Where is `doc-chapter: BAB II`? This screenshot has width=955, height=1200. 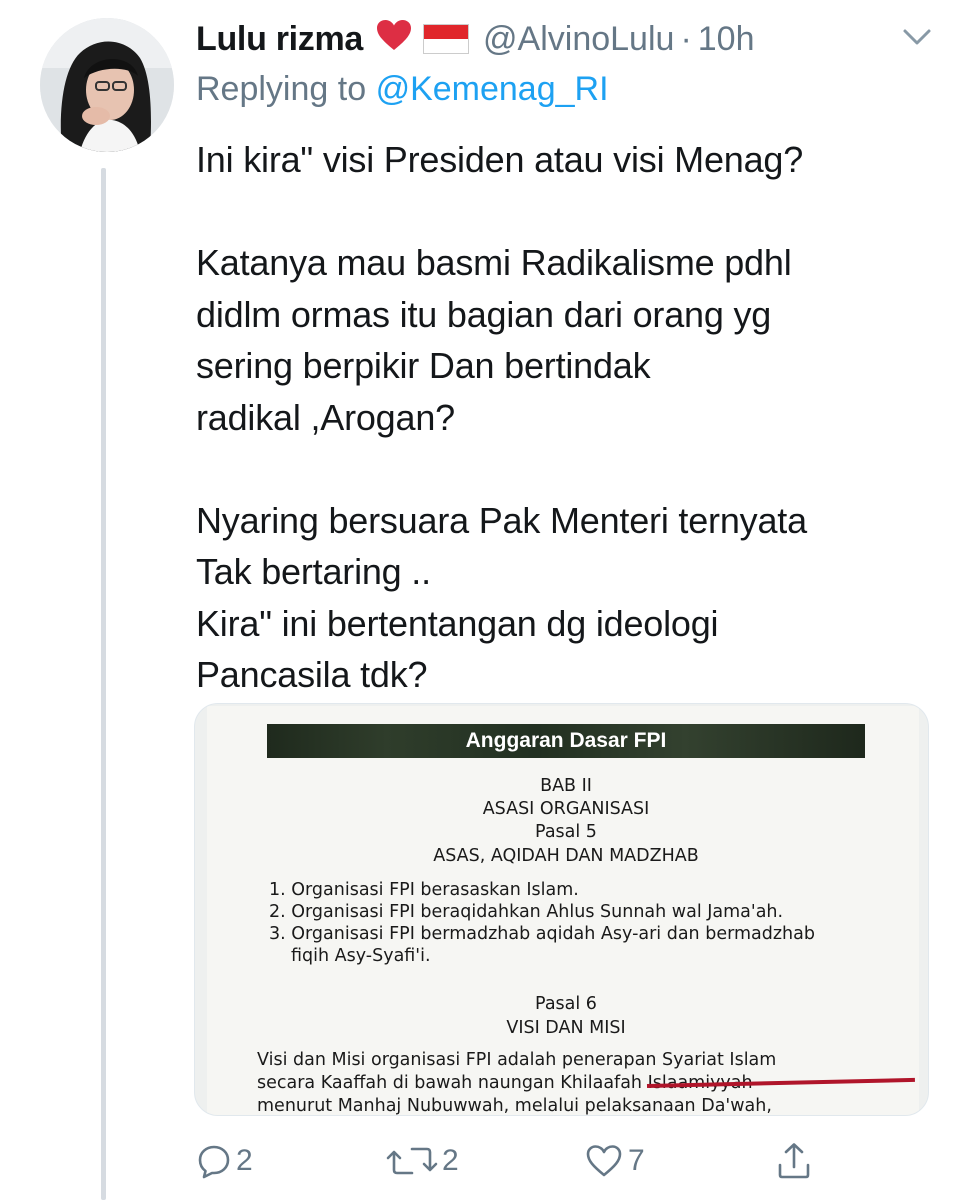
doc-chapter: BAB II is located at coordinates (566, 786).